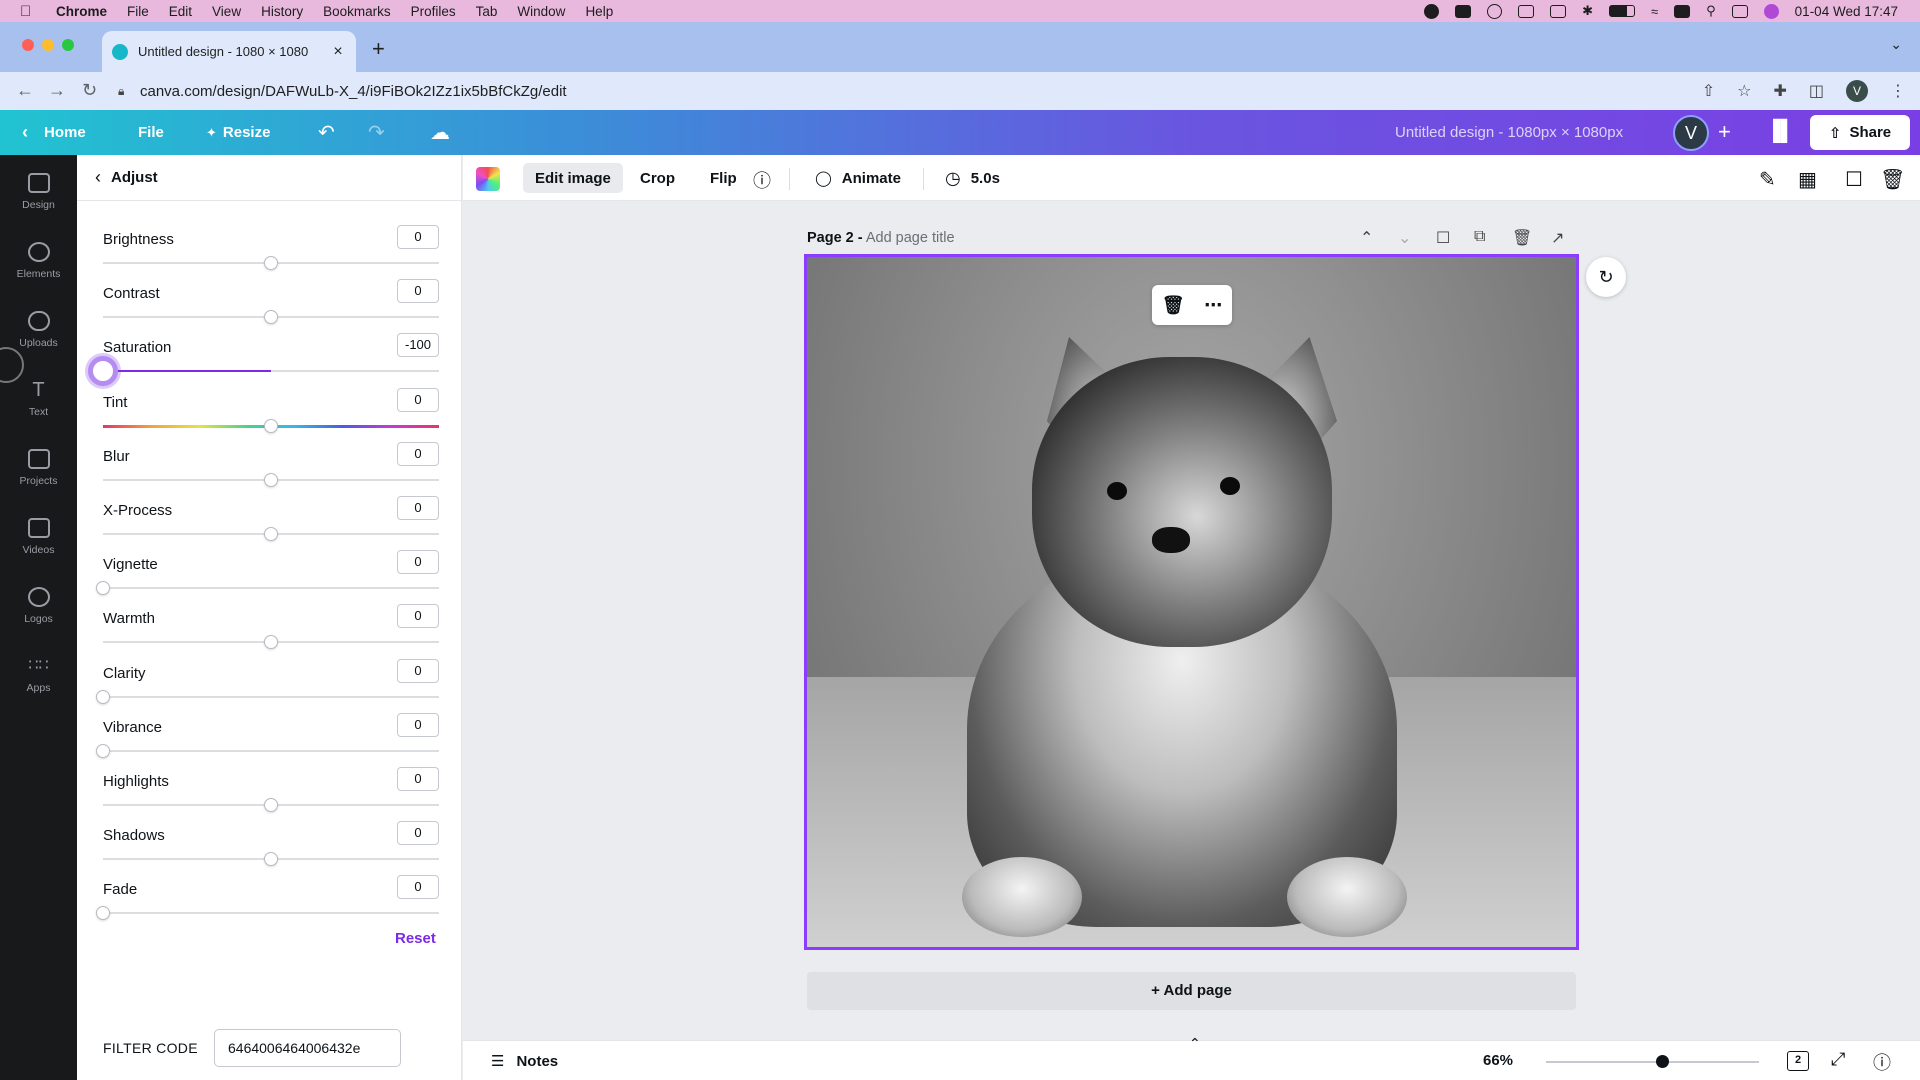 The width and height of the screenshot is (1920, 1080). What do you see at coordinates (1463, 11) in the screenshot?
I see `app-a-icon` at bounding box center [1463, 11].